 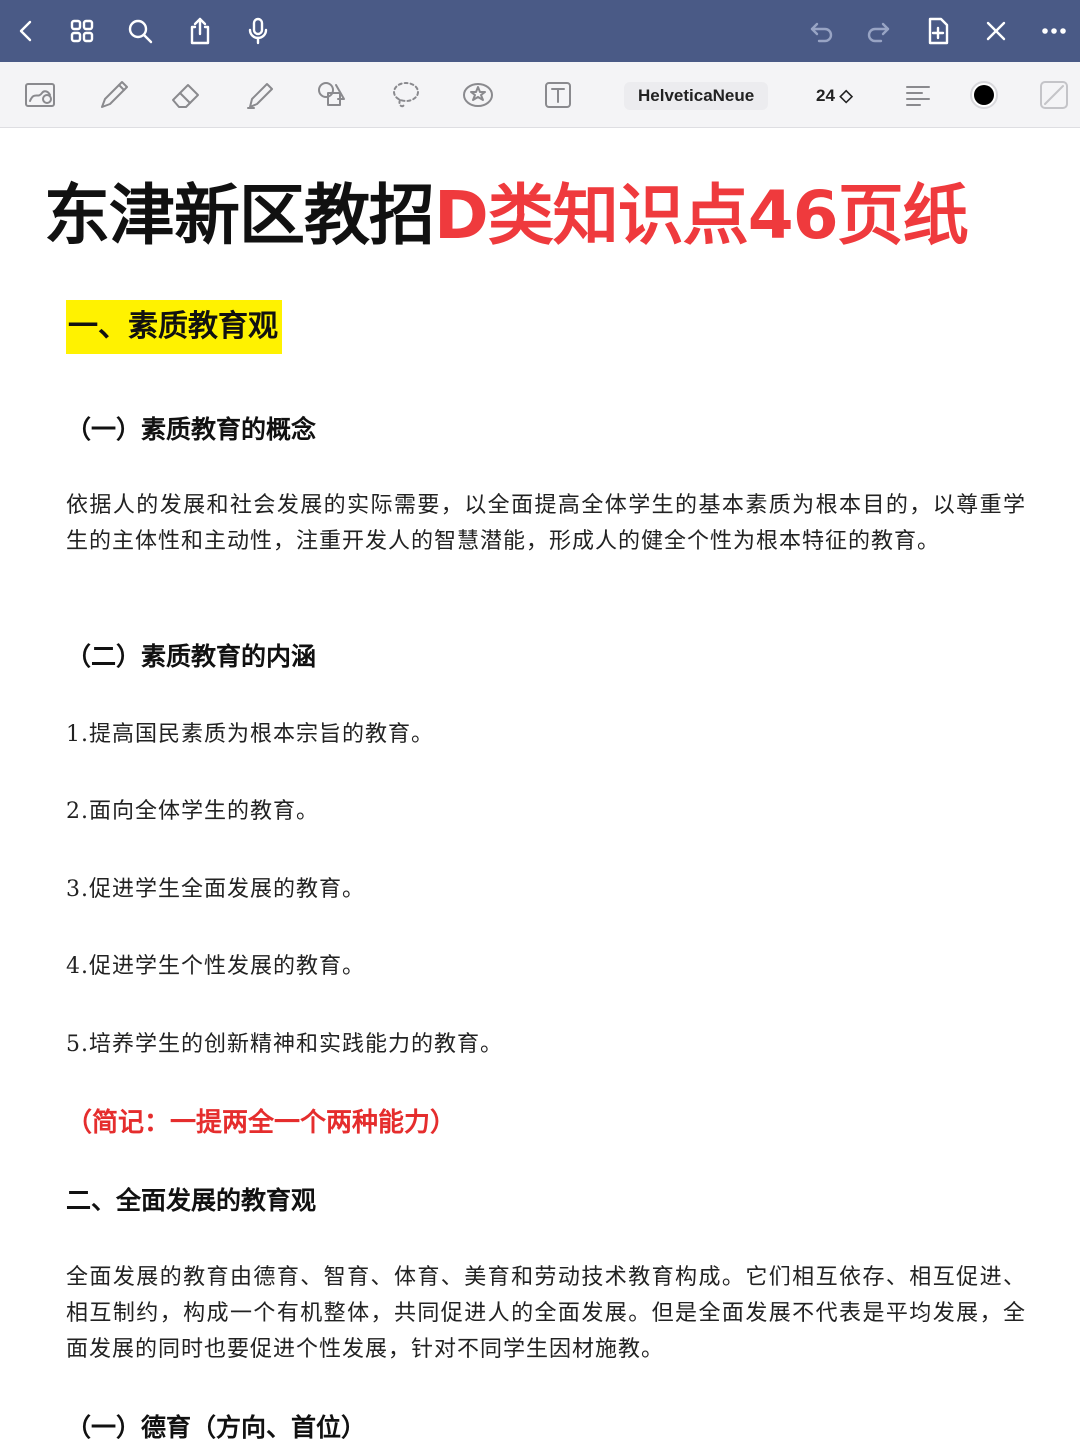 I want to click on image-icon, so click(x=40, y=95).